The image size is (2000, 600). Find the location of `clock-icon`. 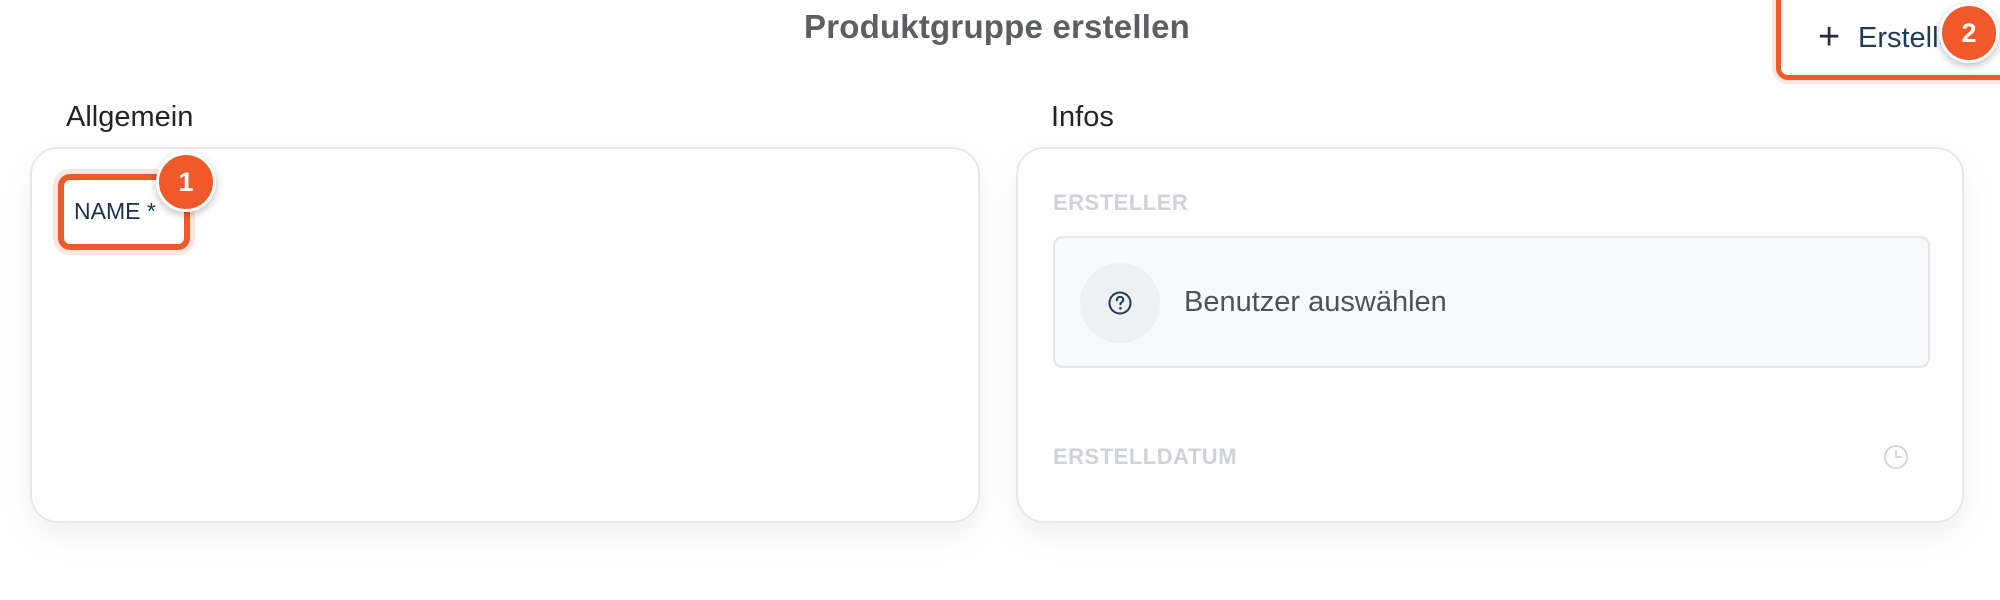

clock-icon is located at coordinates (1896, 457).